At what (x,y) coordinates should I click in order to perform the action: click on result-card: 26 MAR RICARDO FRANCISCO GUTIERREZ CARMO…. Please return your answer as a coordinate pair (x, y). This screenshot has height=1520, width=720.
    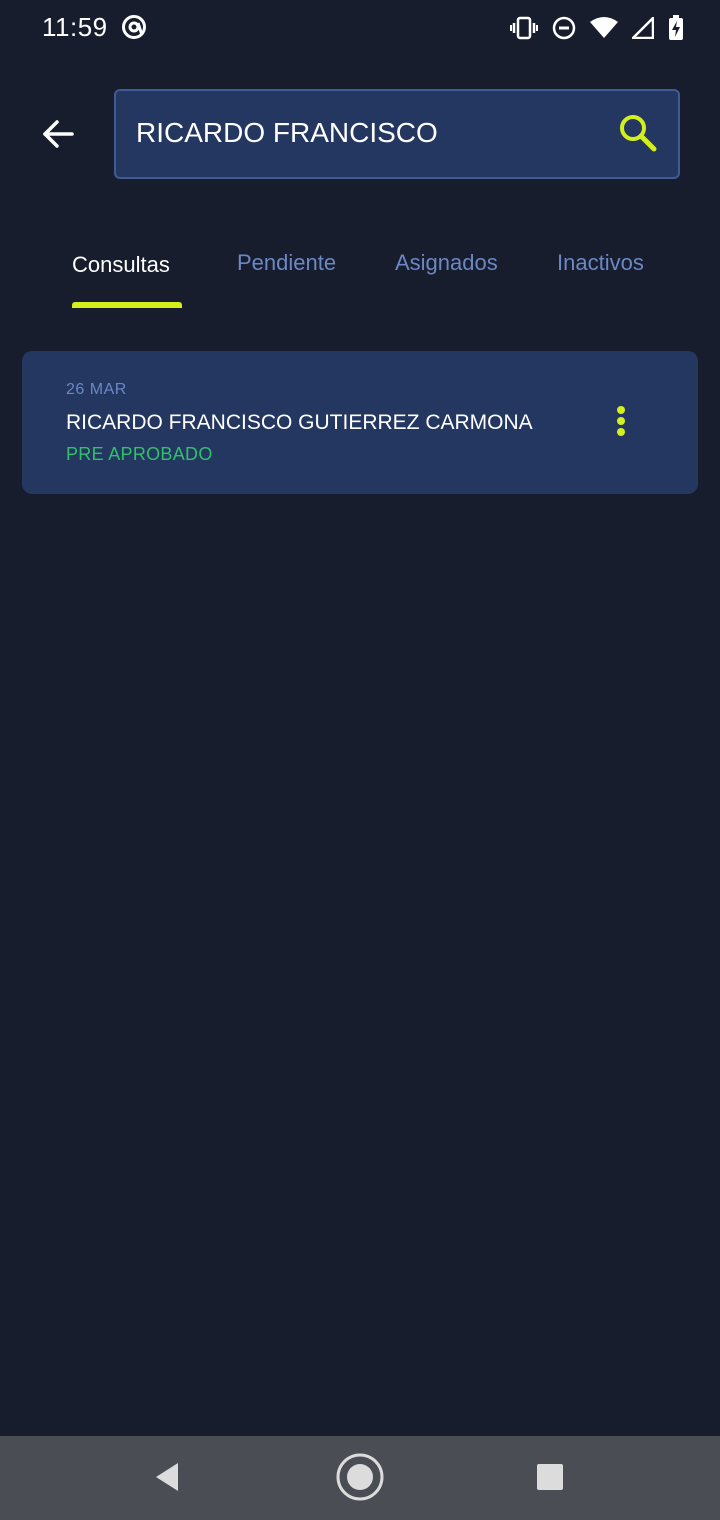
    Looking at the image, I should click on (360, 422).